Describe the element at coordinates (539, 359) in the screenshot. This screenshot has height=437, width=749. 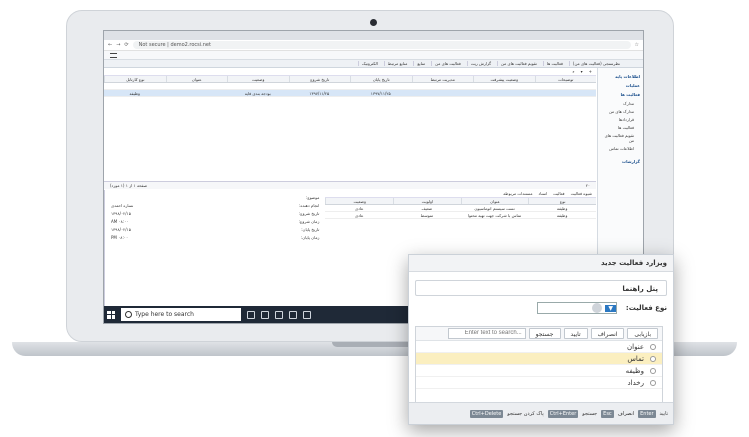
I see `dropdown-option: تماس` at that location.